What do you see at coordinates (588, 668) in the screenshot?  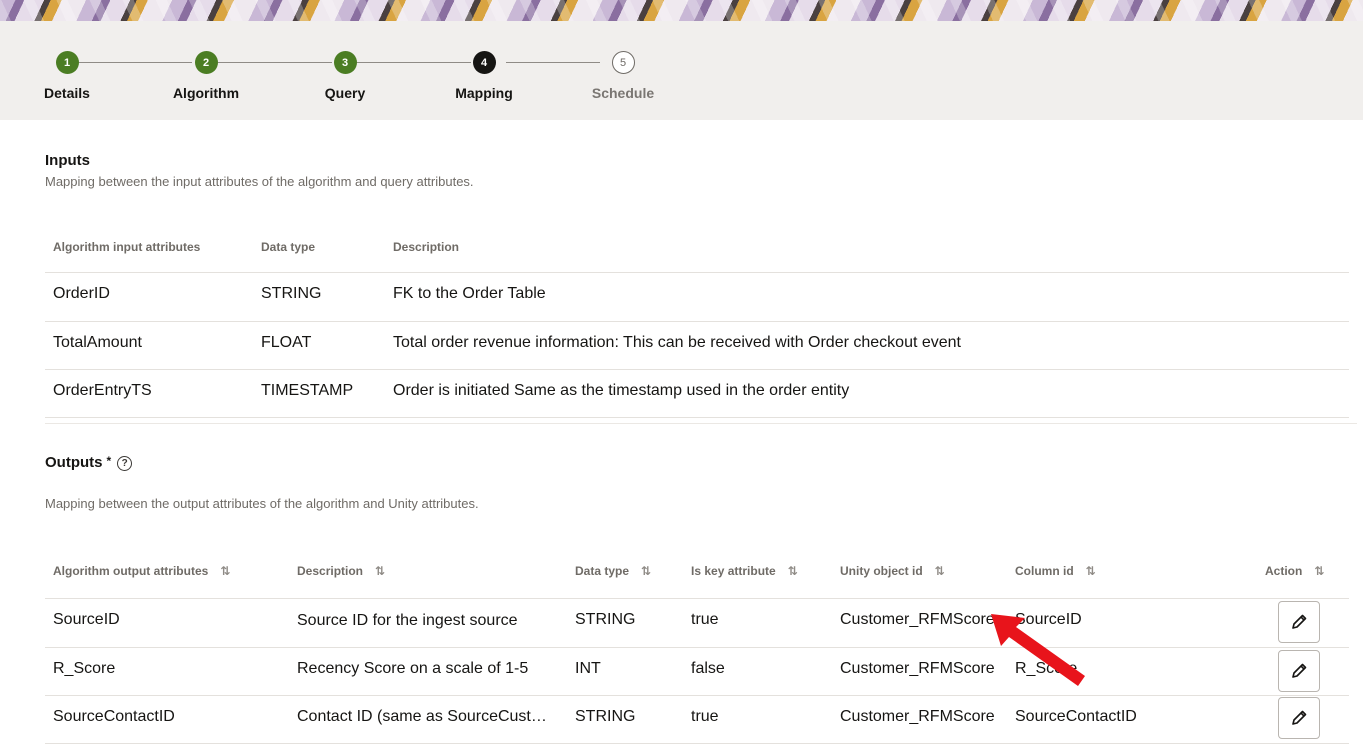 I see `cell-data-type: INT` at bounding box center [588, 668].